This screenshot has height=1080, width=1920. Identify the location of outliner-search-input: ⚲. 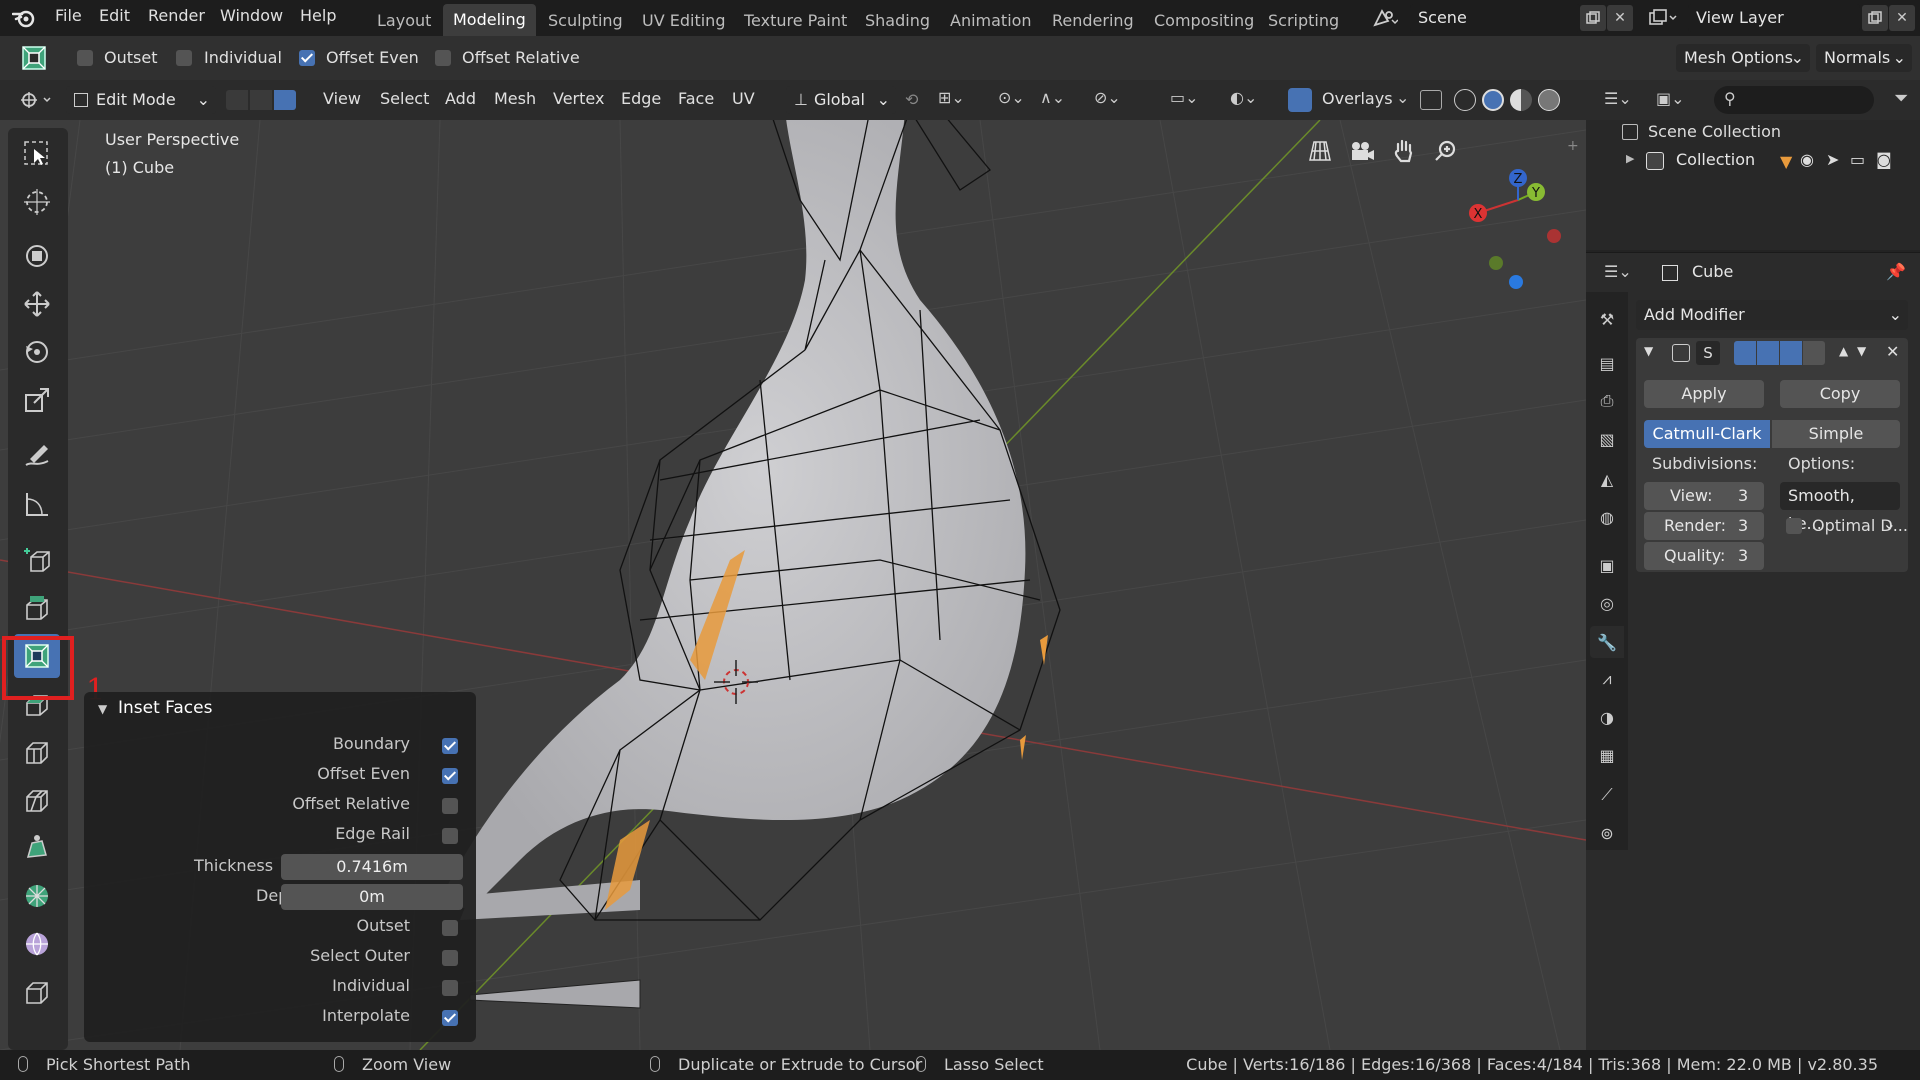
(1794, 100).